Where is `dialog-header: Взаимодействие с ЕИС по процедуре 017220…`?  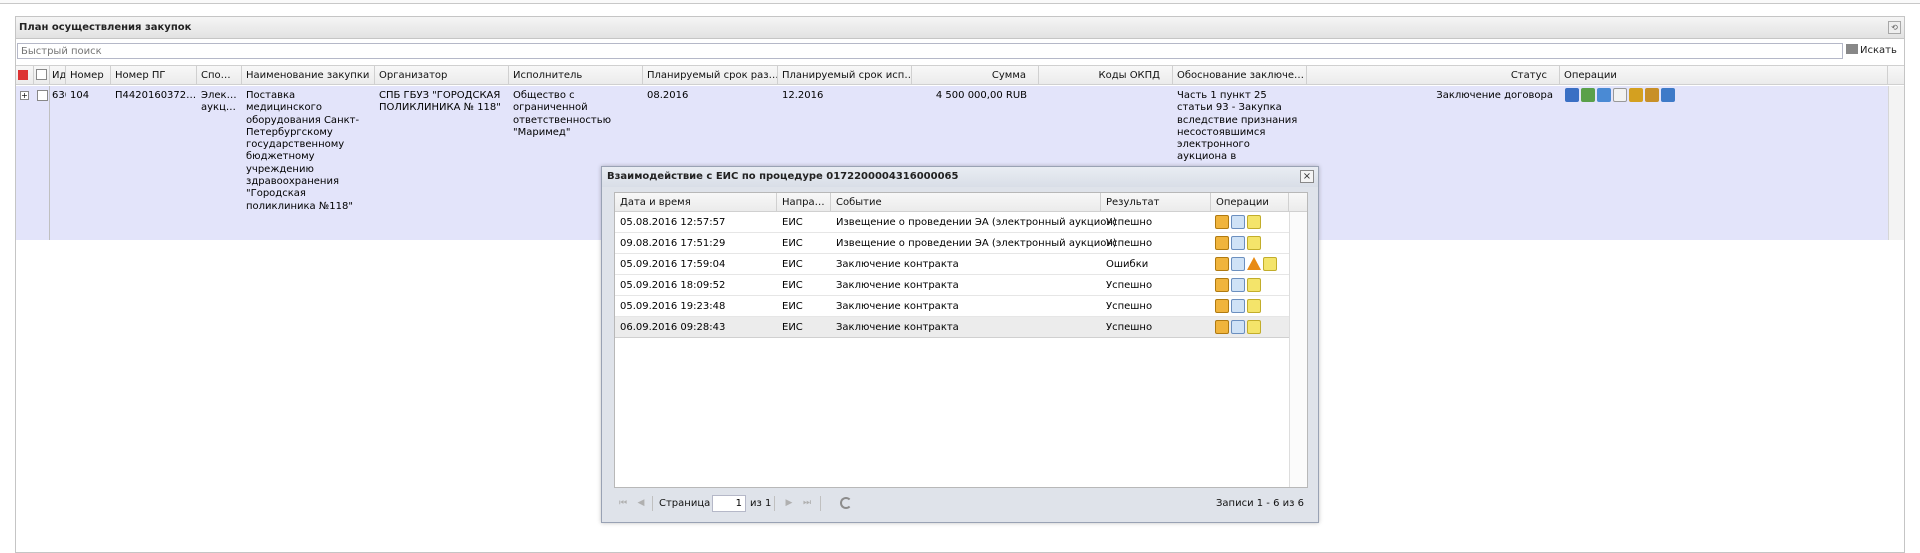 dialog-header: Взаимодействие с ЕИС по процедуре 017220… is located at coordinates (960, 177).